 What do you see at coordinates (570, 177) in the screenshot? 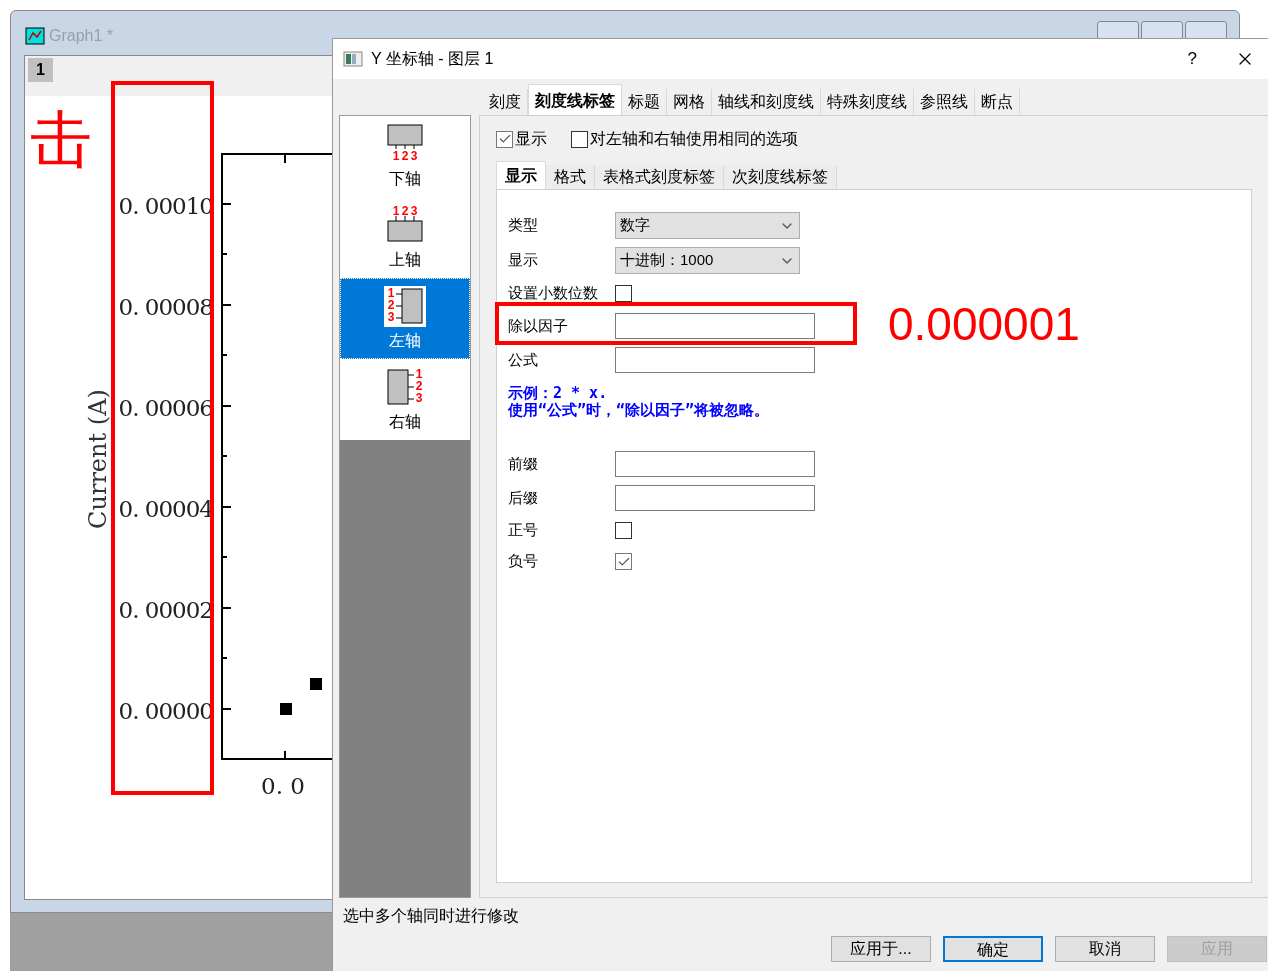
I see `tab: 格式` at bounding box center [570, 177].